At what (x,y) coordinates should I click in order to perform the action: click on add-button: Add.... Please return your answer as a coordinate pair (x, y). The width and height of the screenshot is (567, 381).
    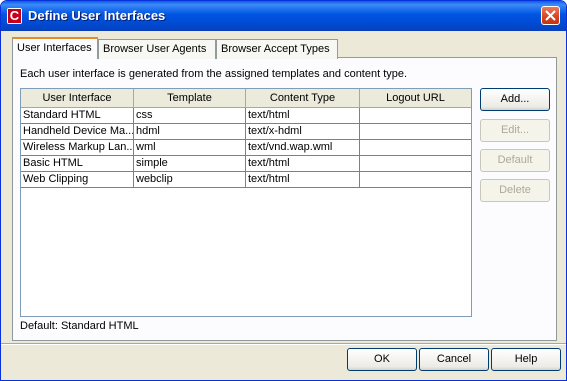
    Looking at the image, I should click on (515, 99).